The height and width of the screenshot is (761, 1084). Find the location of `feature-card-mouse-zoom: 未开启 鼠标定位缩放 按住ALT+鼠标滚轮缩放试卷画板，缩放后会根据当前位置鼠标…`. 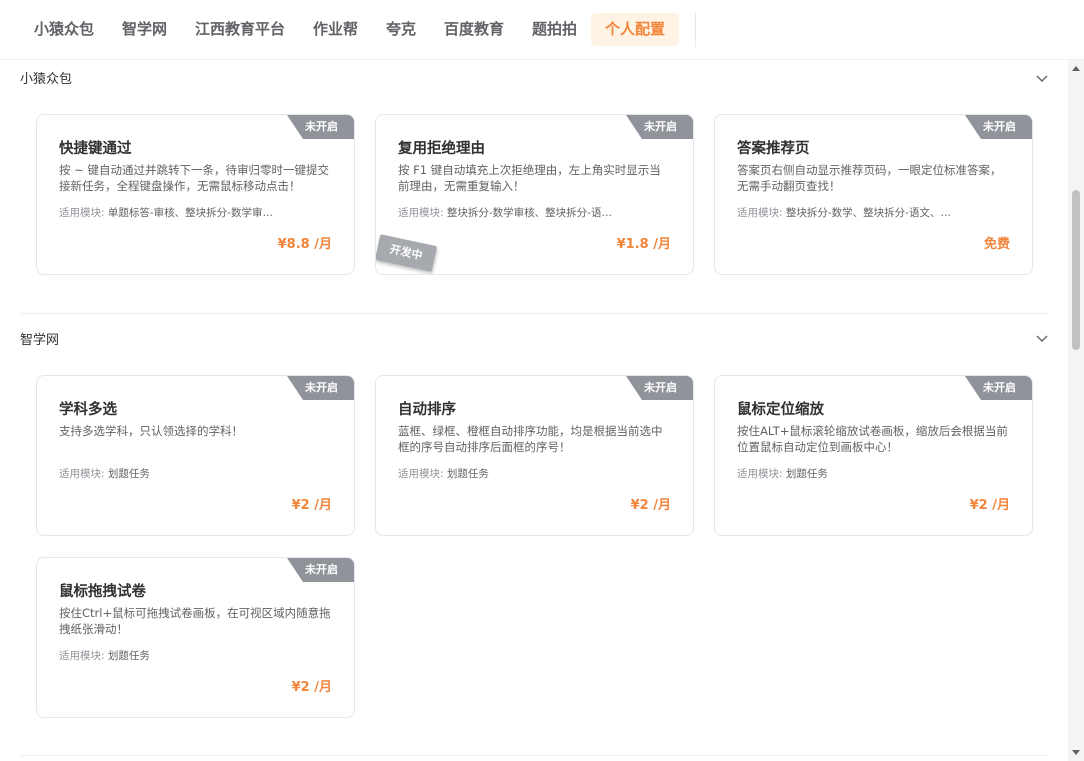

feature-card-mouse-zoom: 未开启 鼠标定位缩放 按住ALT+鼠标滚轮缩放试卷画板，缩放后会根据当前位置鼠标… is located at coordinates (873, 455).